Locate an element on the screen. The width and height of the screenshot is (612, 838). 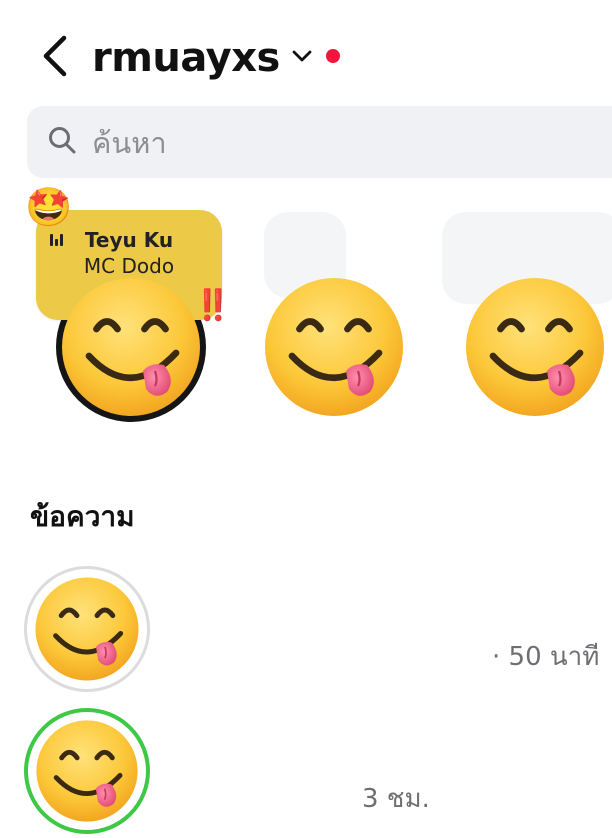
notification-dot is located at coordinates (333, 56).